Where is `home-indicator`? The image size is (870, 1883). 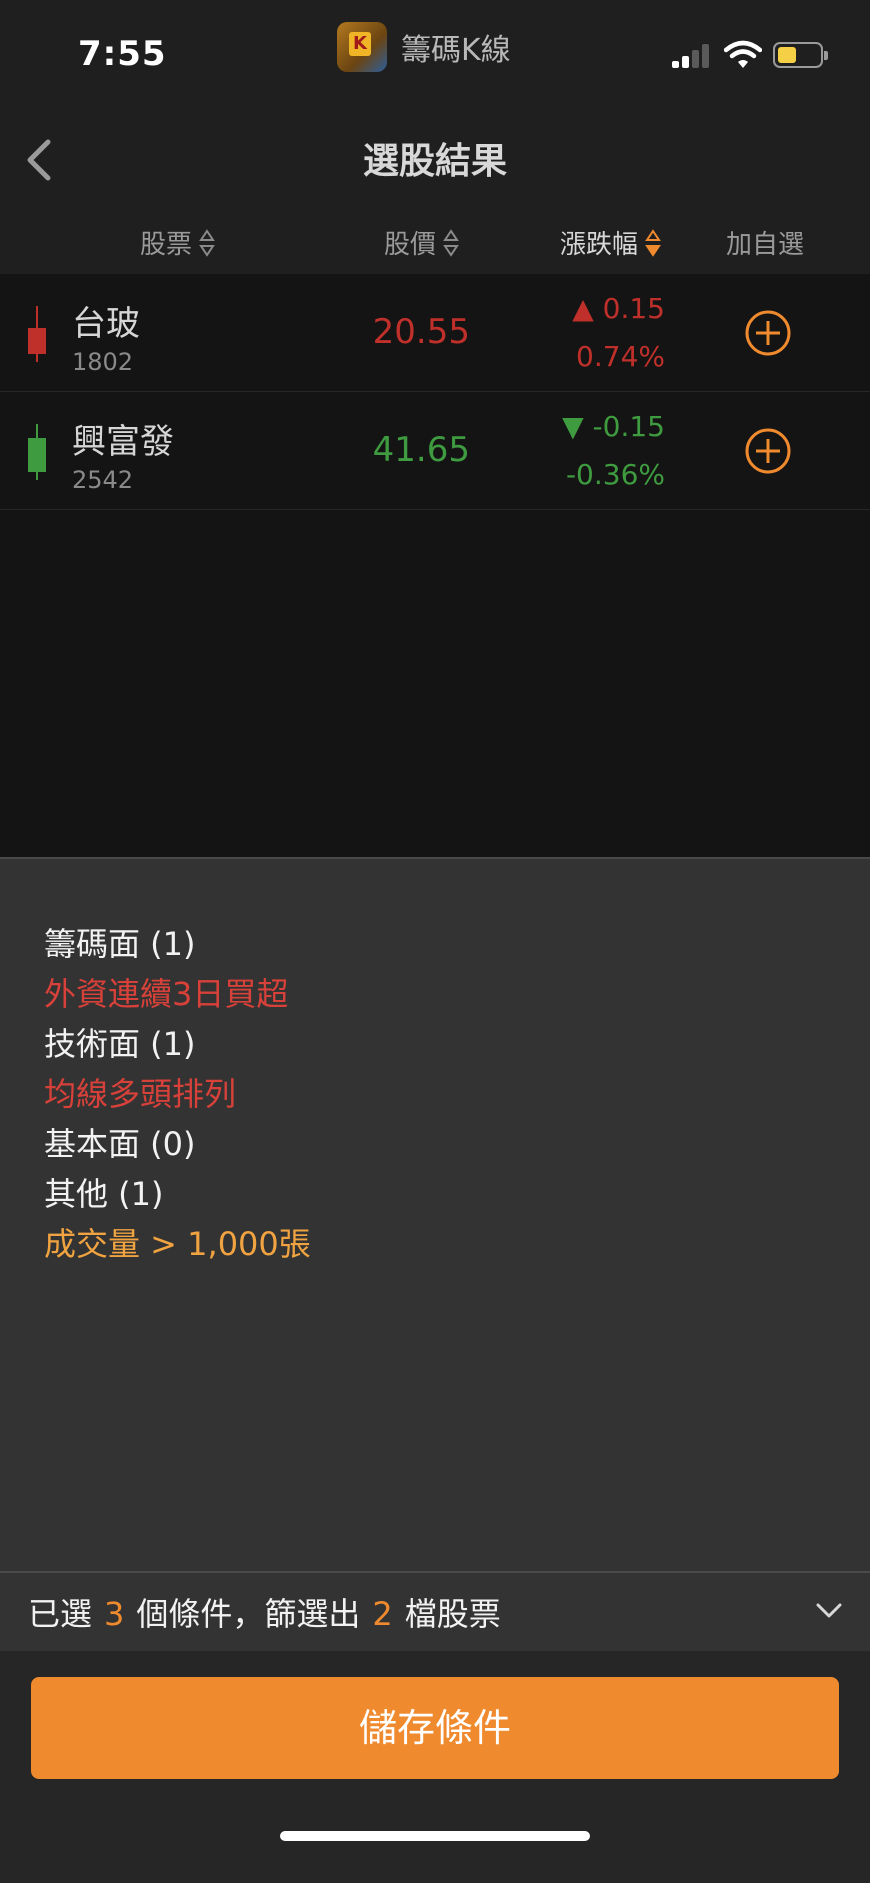
home-indicator is located at coordinates (435, 1836).